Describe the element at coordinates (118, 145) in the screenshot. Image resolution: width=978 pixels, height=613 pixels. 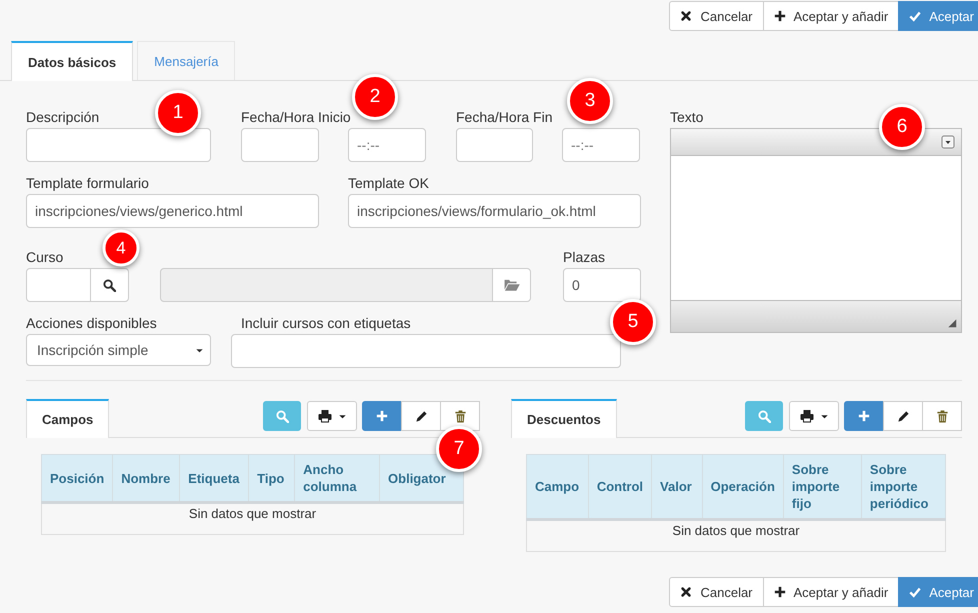
I see `text-field` at that location.